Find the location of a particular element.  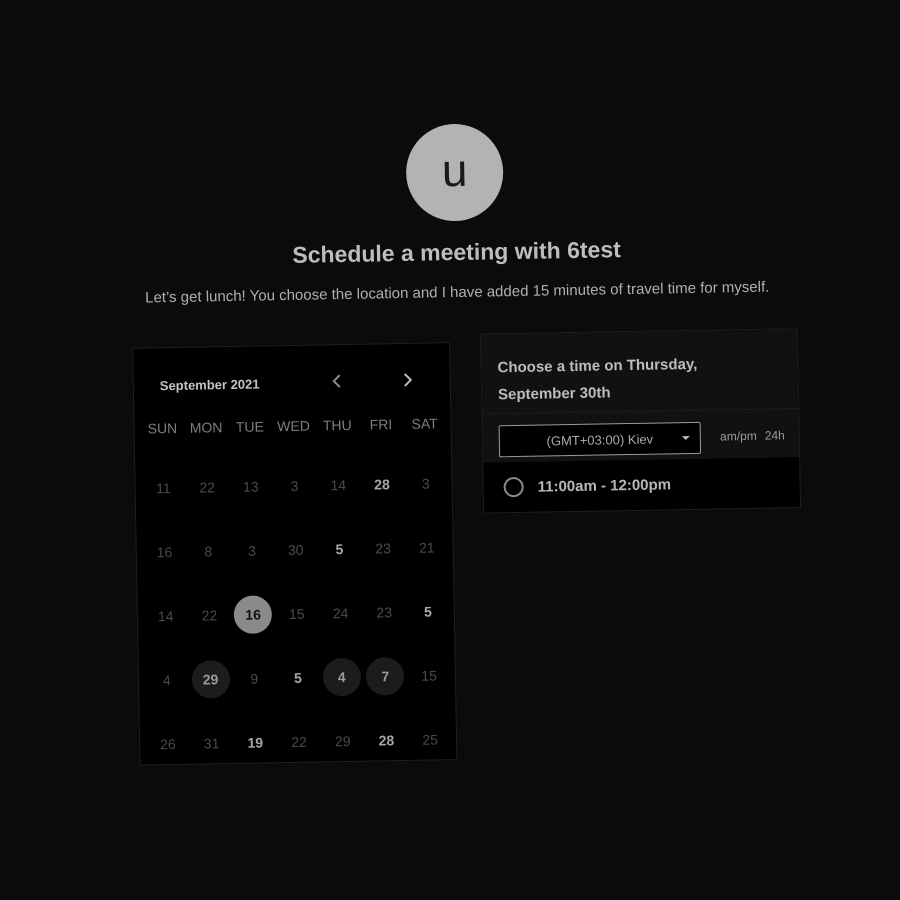

chevron-left-icon is located at coordinates (336, 381).